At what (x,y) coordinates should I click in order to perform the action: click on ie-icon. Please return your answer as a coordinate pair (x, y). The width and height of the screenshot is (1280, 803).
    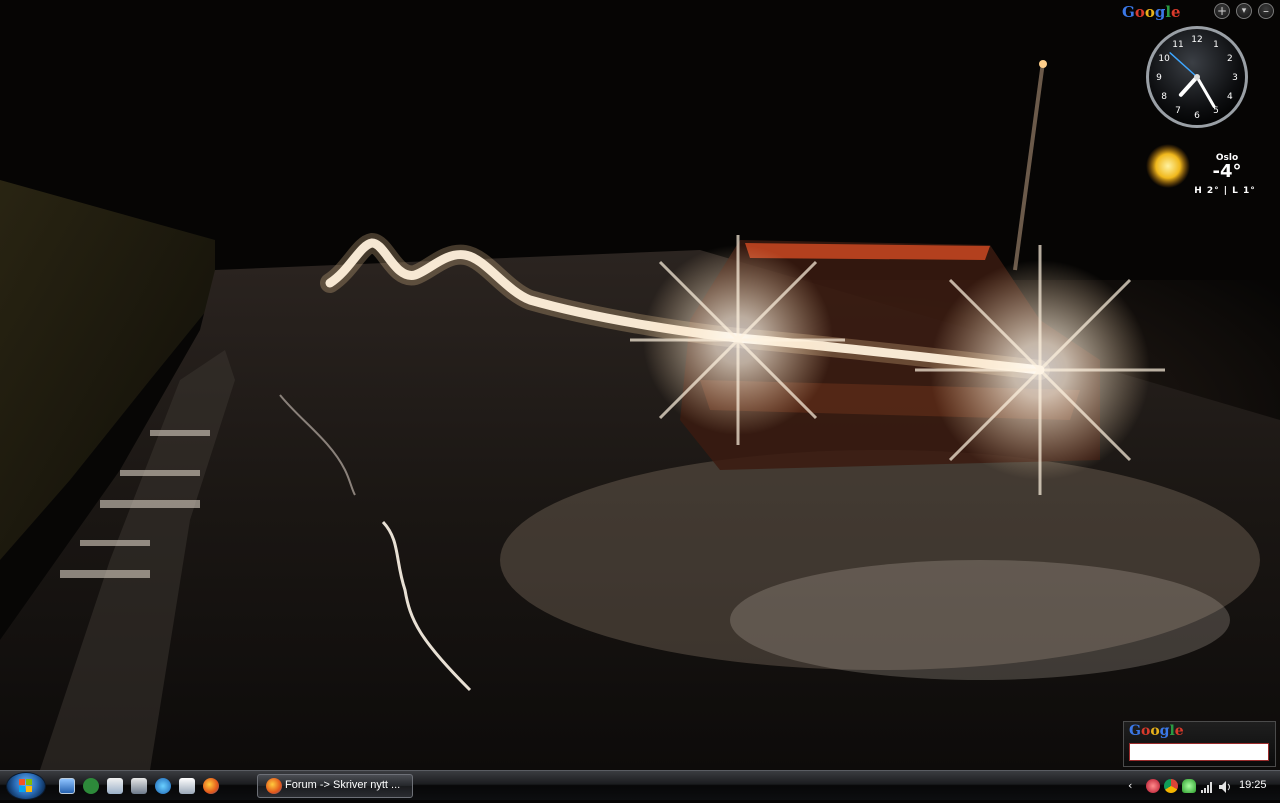
    Looking at the image, I should click on (163, 786).